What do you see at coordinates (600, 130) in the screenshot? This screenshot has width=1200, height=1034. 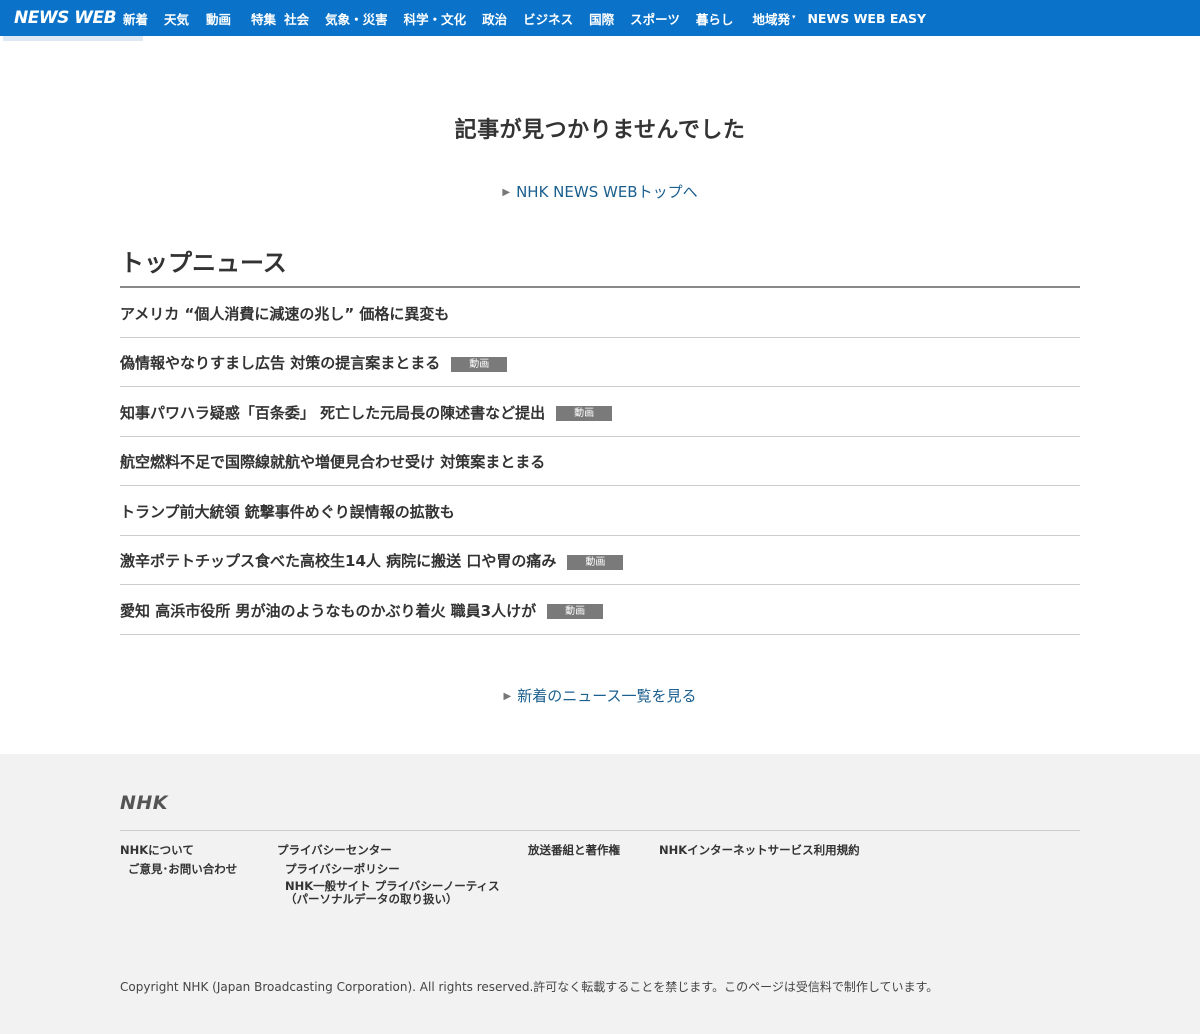 I see `not-found-message: 記事が見つかりませんでした` at bounding box center [600, 130].